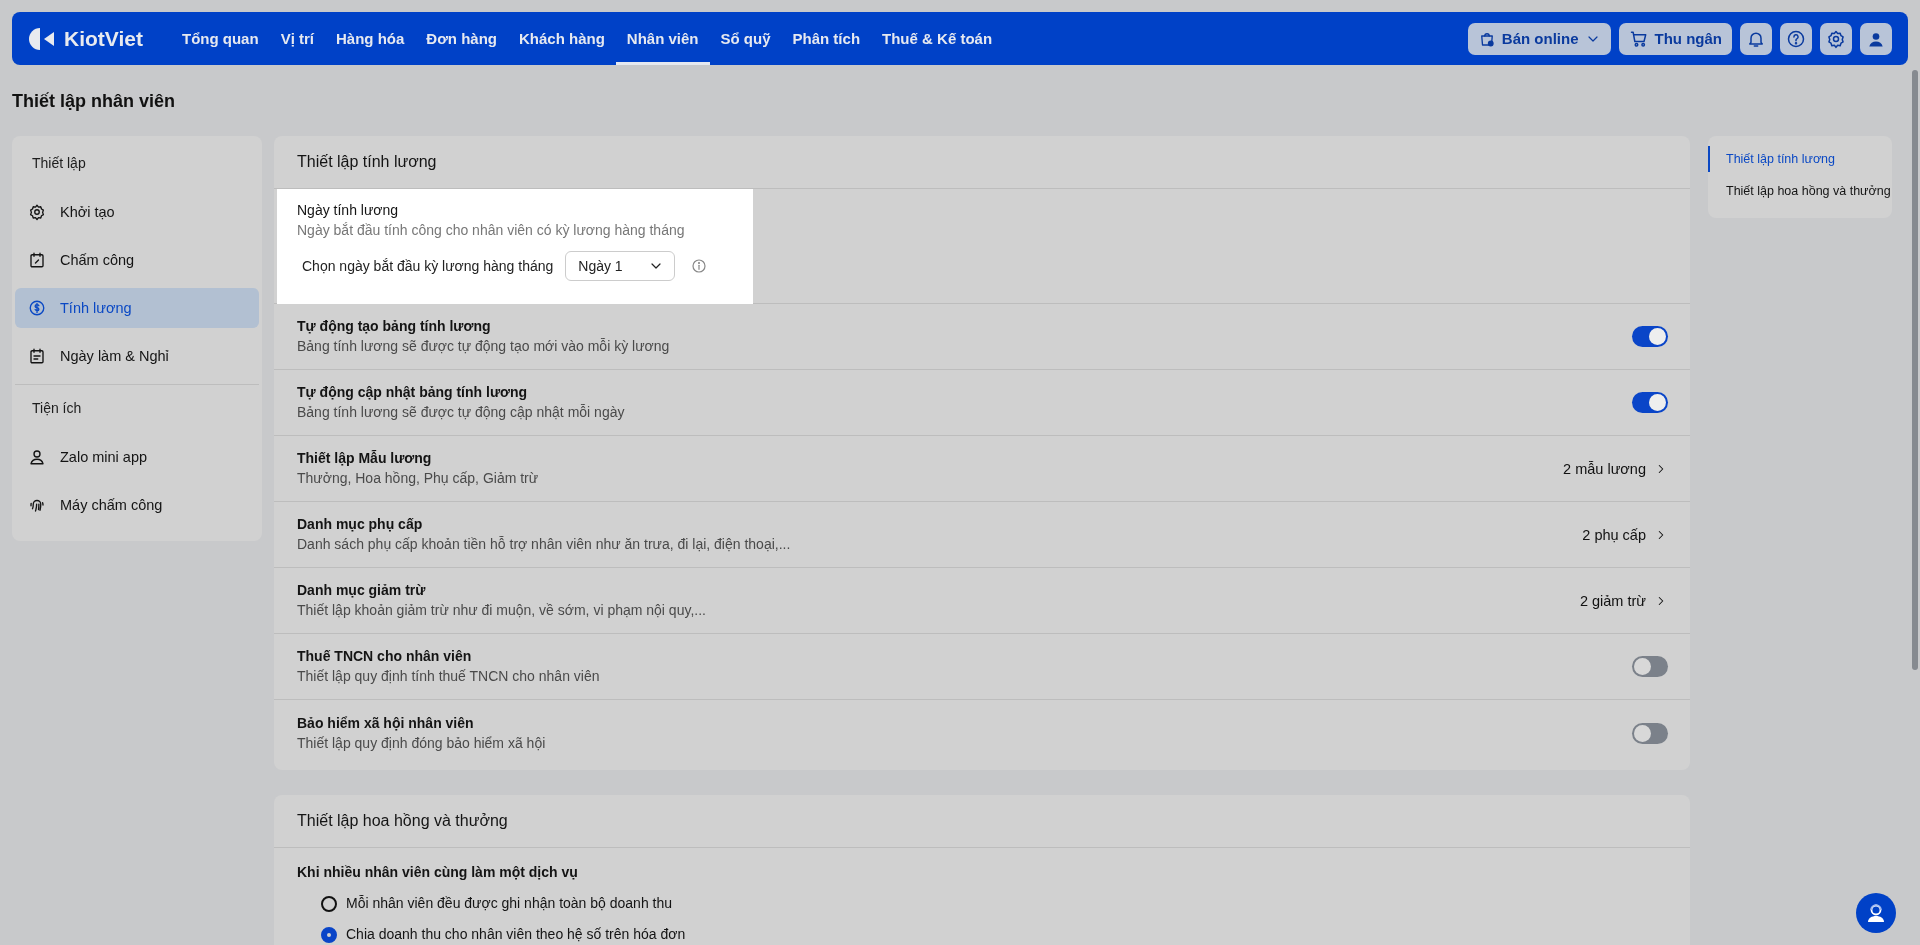 This screenshot has width=1920, height=945. What do you see at coordinates (297, 38) in the screenshot?
I see `nav-tab: Vị trí` at bounding box center [297, 38].